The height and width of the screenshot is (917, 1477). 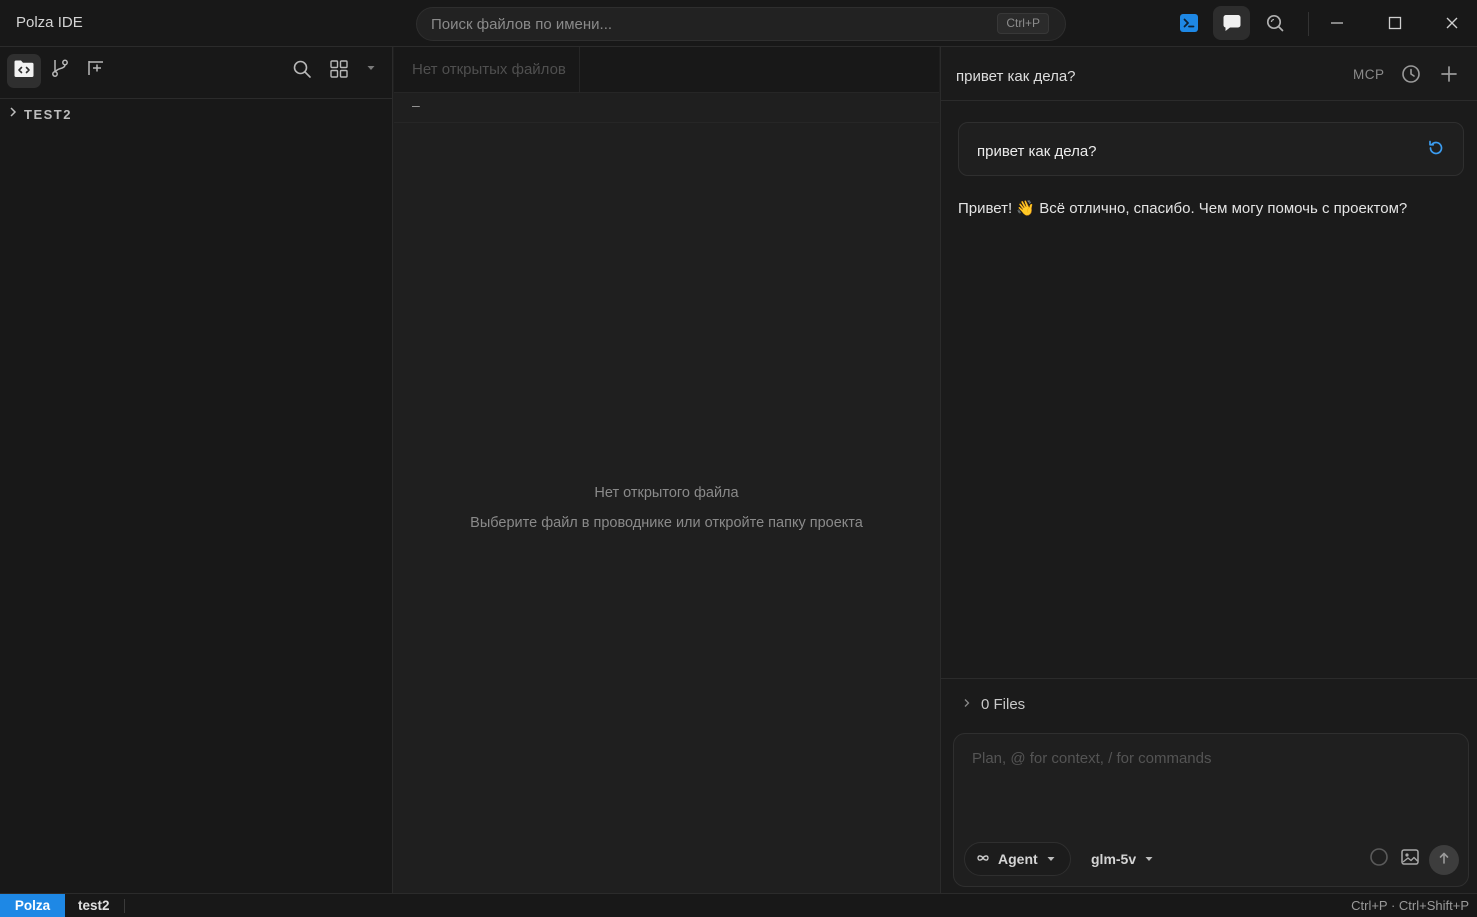 I want to click on arrow-up-icon, so click(x=1444, y=860).